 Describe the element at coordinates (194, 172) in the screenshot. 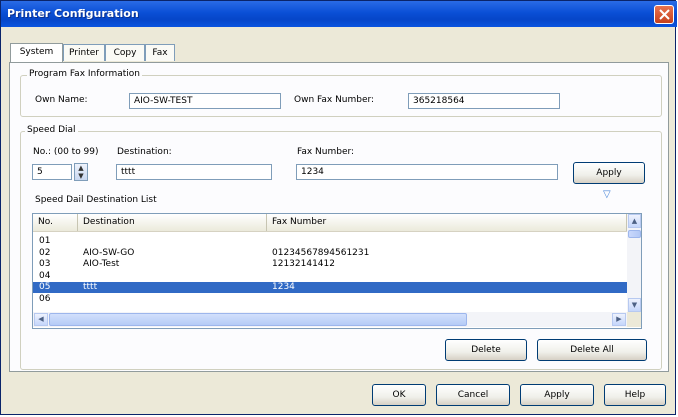

I see `destination-input: tttt` at that location.